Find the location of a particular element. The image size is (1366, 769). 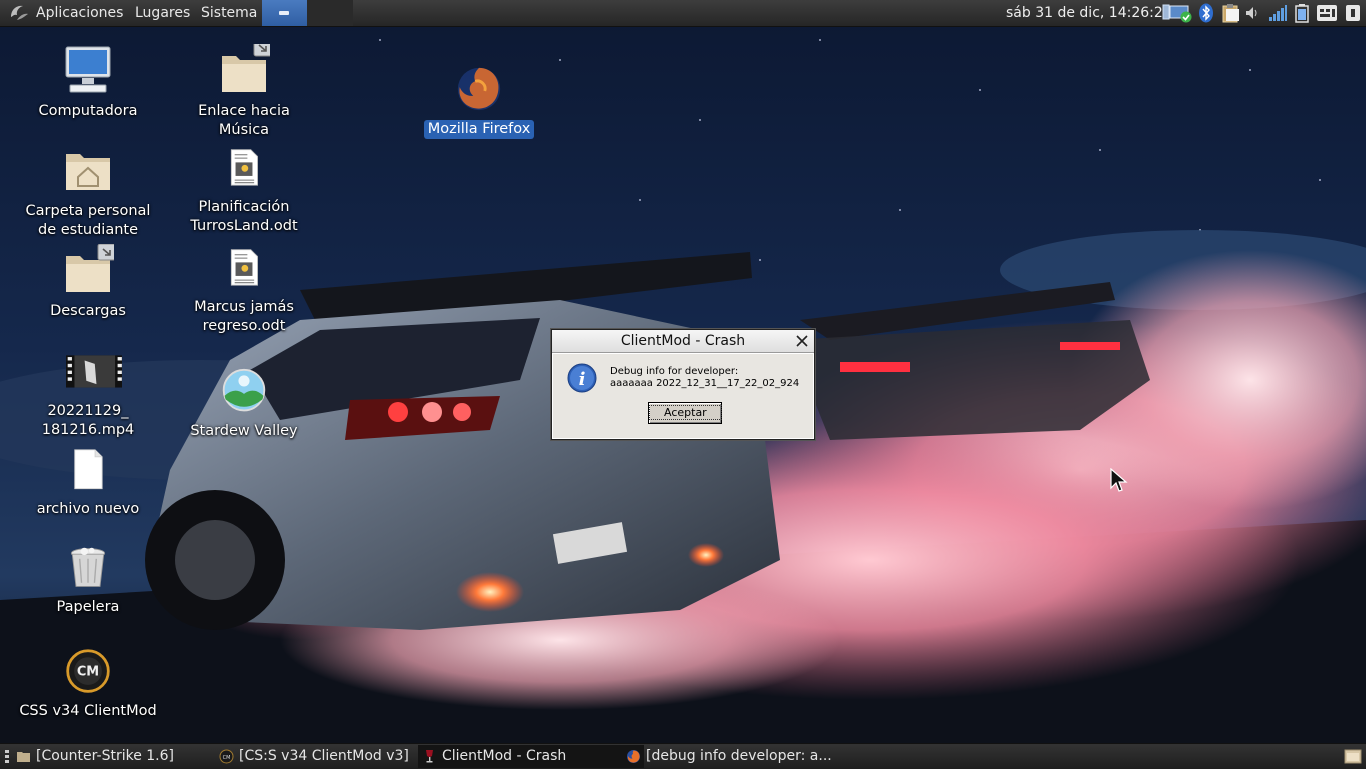

wine-icon is located at coordinates (429, 756).